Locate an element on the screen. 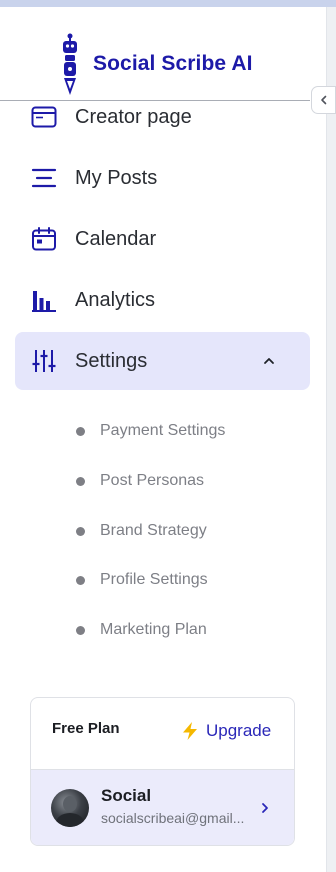  main-panel-edge is located at coordinates (331, 439).